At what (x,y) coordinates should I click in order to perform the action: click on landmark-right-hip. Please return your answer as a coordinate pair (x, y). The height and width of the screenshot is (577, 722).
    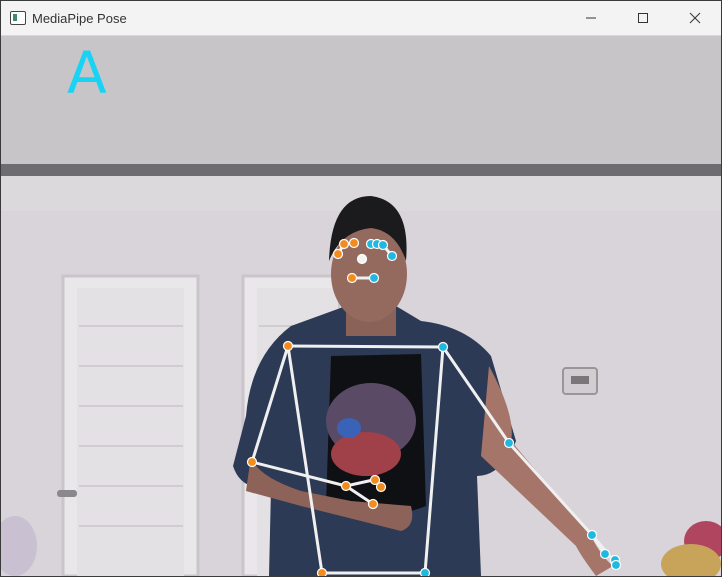
    Looking at the image, I should click on (425, 571).